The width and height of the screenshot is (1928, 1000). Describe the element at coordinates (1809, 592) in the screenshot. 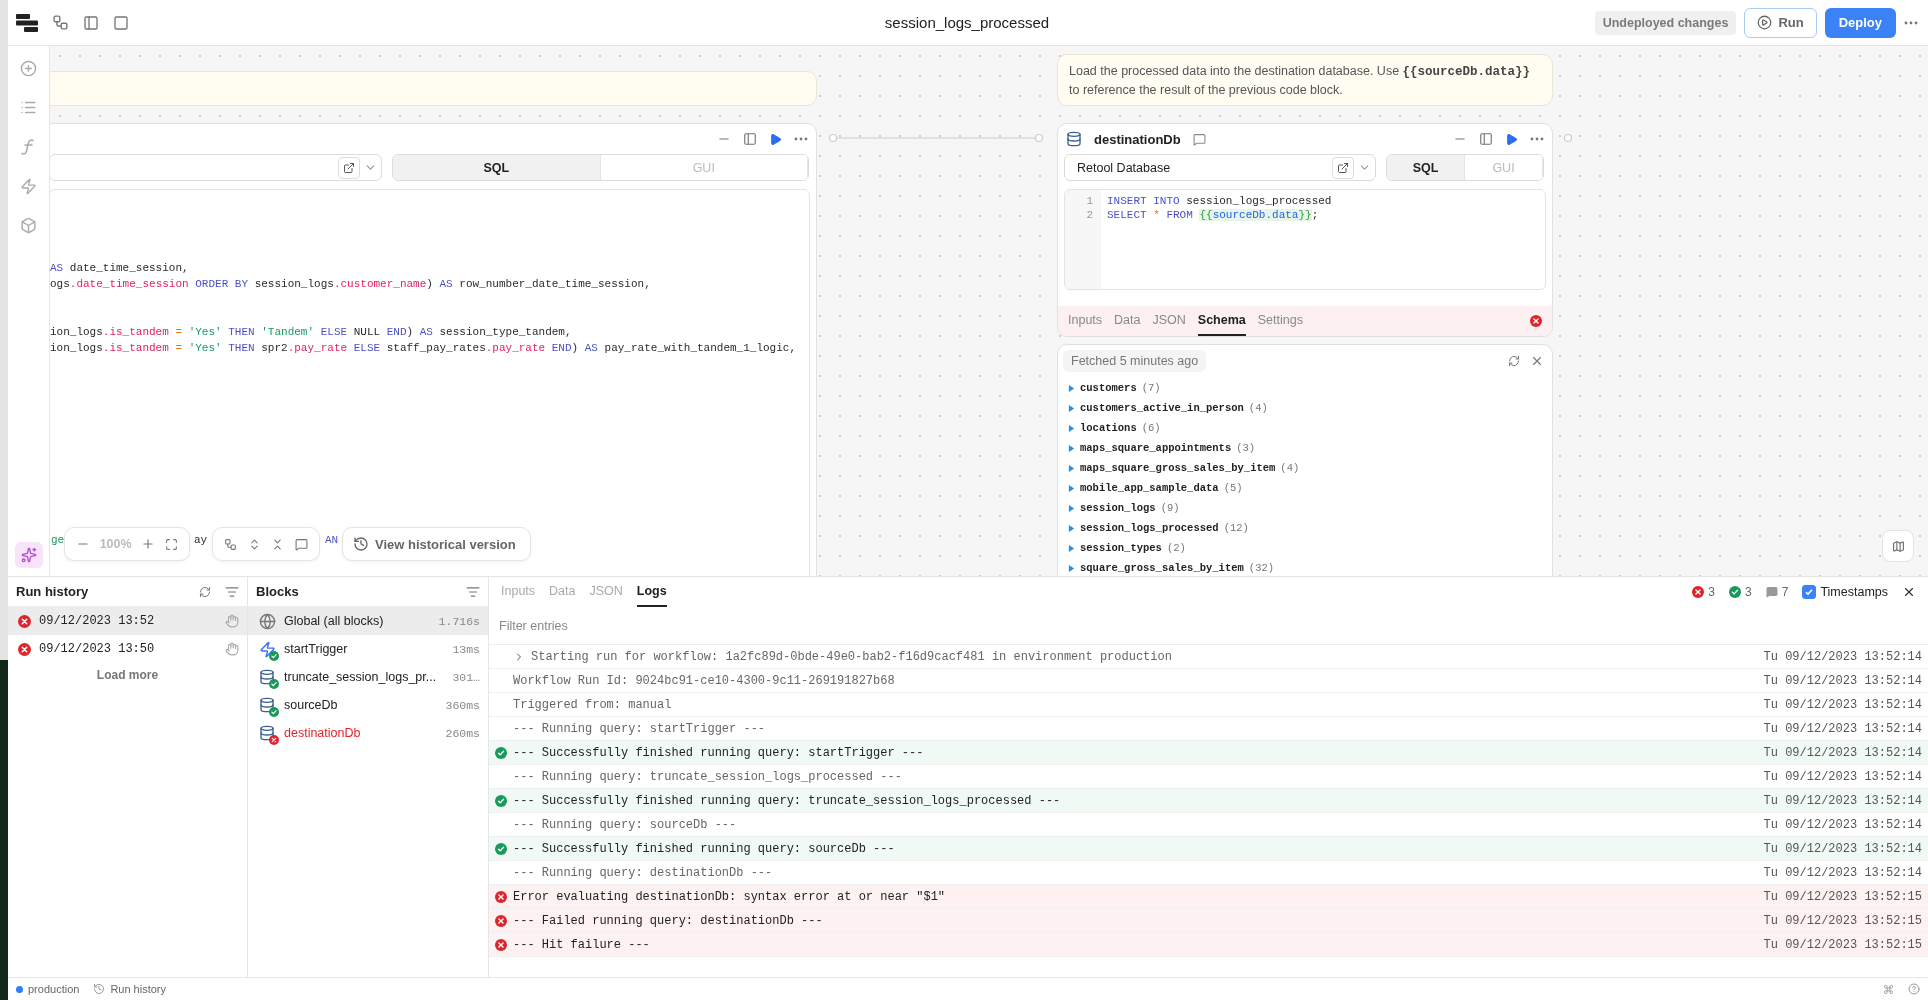

I see `timestamps-checkbox` at that location.